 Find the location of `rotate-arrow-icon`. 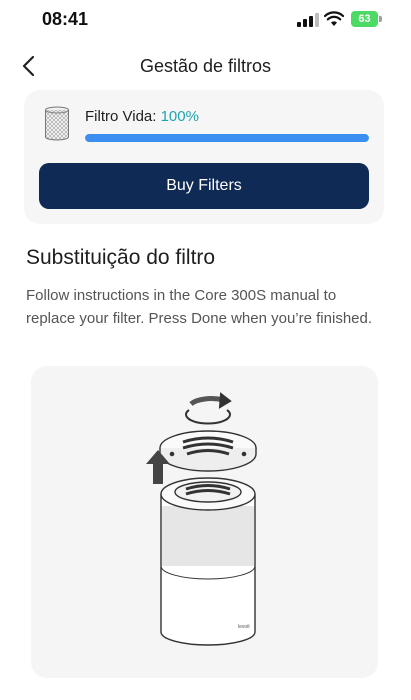

rotate-arrow-icon is located at coordinates (208, 408).